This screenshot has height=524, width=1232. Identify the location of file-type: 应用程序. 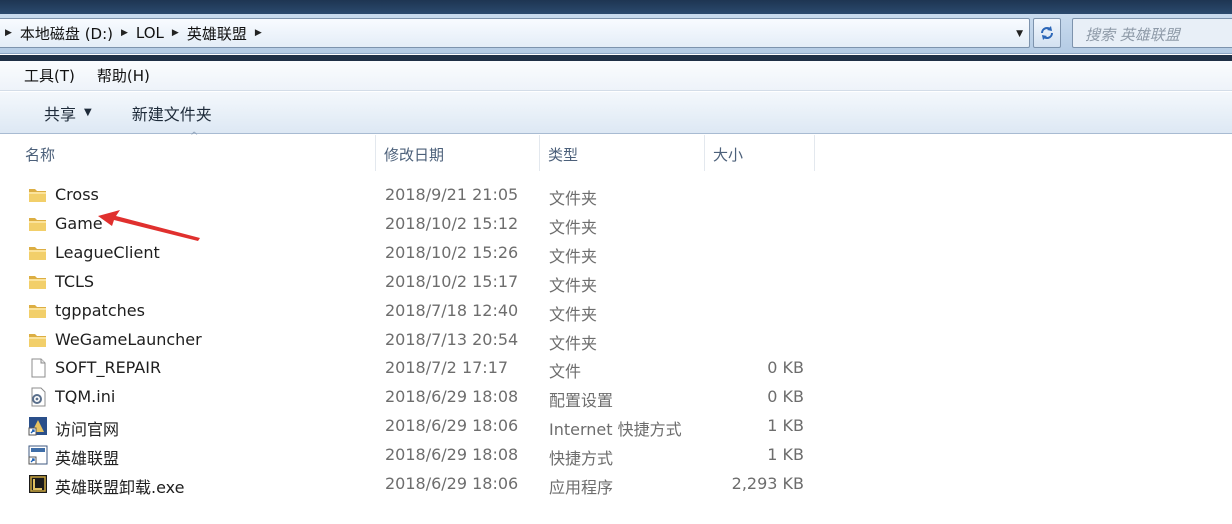
(581, 487).